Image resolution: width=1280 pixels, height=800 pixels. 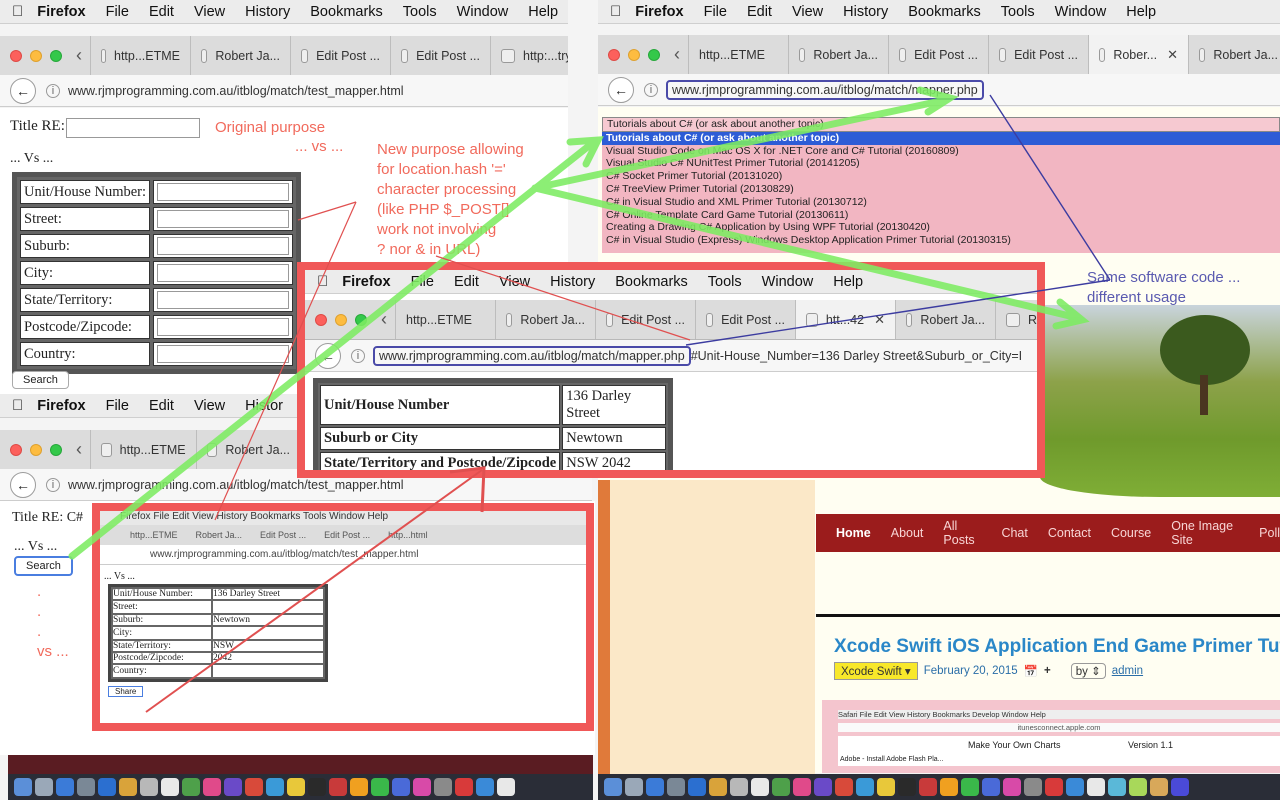 What do you see at coordinates (962, 533) in the screenshot?
I see `nav-all-posts: All Posts` at bounding box center [962, 533].